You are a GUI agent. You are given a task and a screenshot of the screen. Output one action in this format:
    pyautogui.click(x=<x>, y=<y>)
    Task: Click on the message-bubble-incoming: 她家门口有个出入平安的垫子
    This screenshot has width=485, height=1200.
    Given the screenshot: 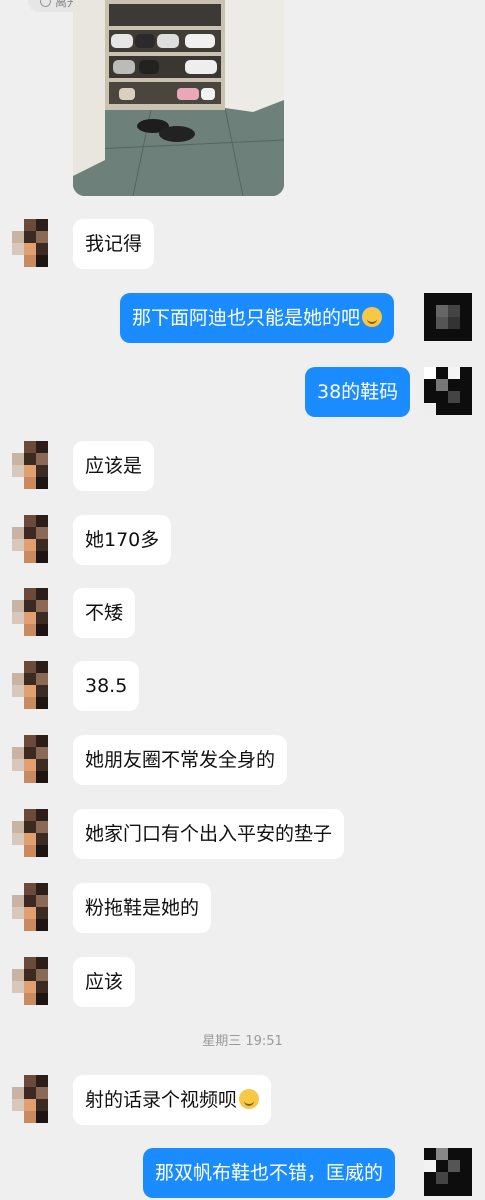 What is the action you would take?
    pyautogui.click(x=209, y=834)
    